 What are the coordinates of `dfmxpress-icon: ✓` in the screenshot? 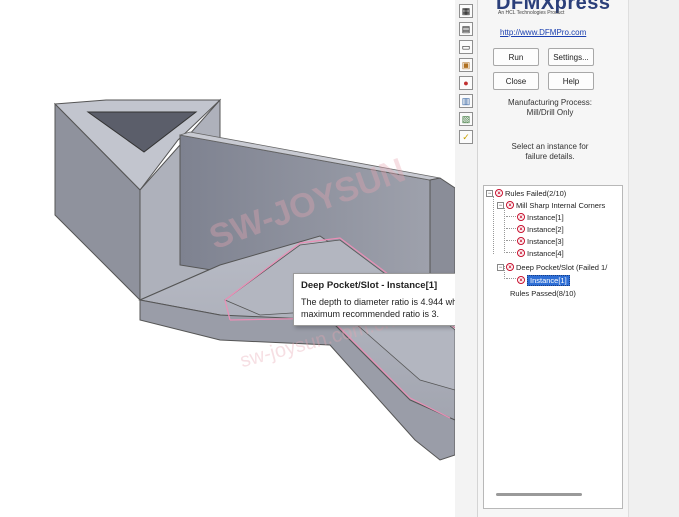 It's located at (466, 137).